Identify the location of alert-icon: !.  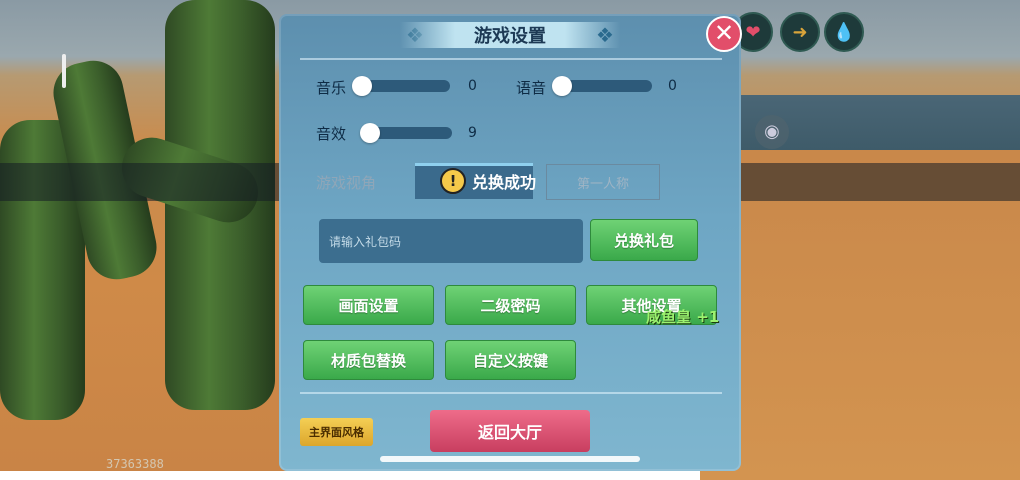
(453, 181).